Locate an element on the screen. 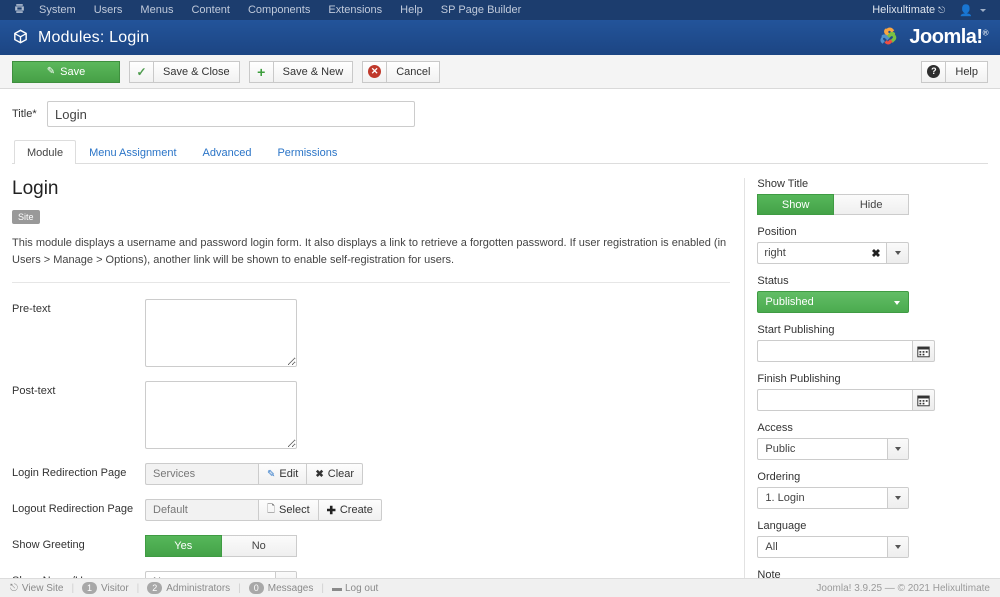 This screenshot has width=1000, height=597. logout-redirect-input is located at coordinates (201, 510).